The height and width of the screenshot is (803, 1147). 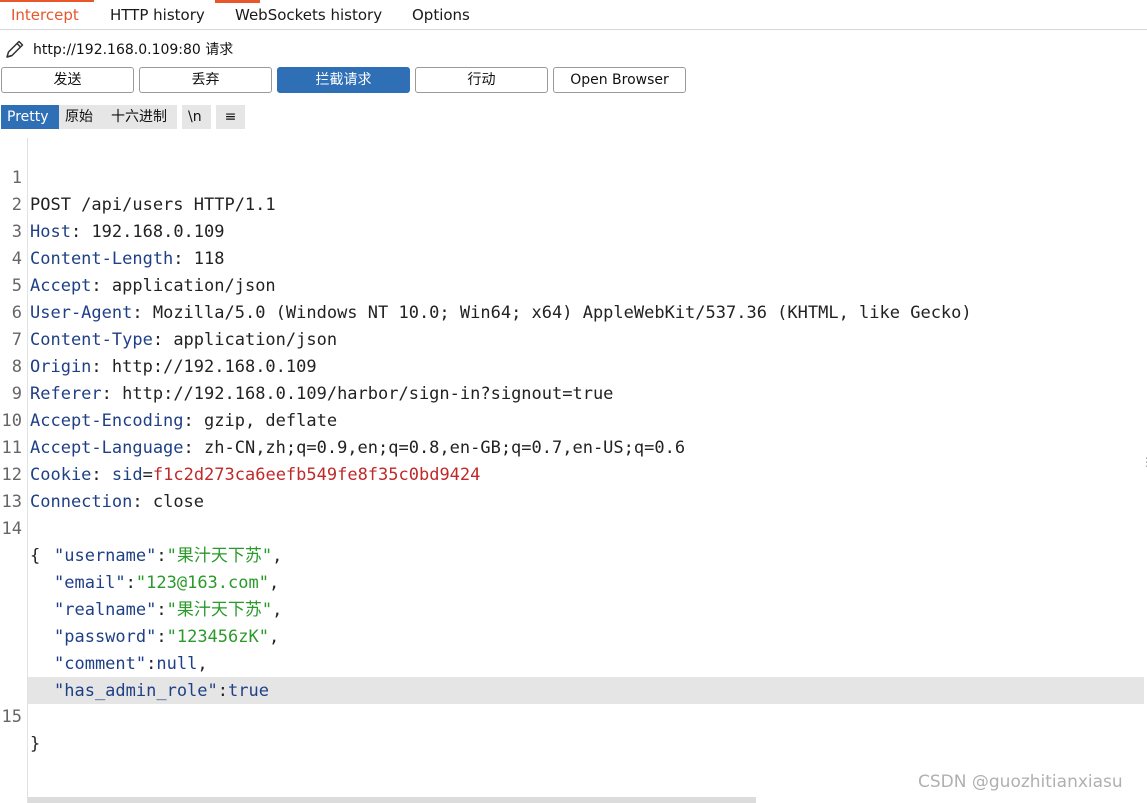 What do you see at coordinates (217, 637) in the screenshot?
I see `json-value: "123456zK"` at bounding box center [217, 637].